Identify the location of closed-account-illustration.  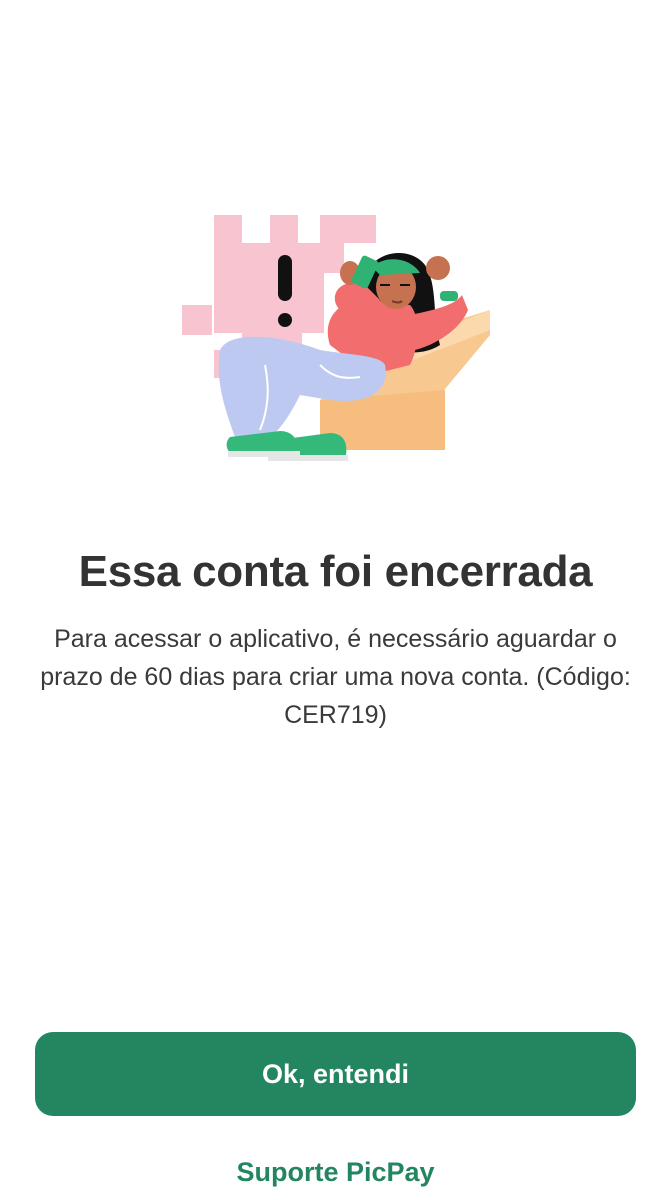
(335, 337).